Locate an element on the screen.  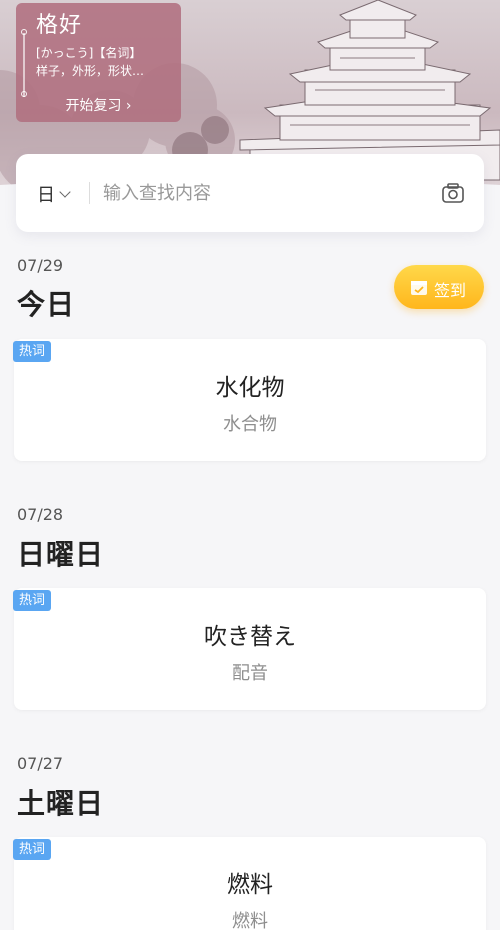
card-connector-line is located at coordinates (24, 65).